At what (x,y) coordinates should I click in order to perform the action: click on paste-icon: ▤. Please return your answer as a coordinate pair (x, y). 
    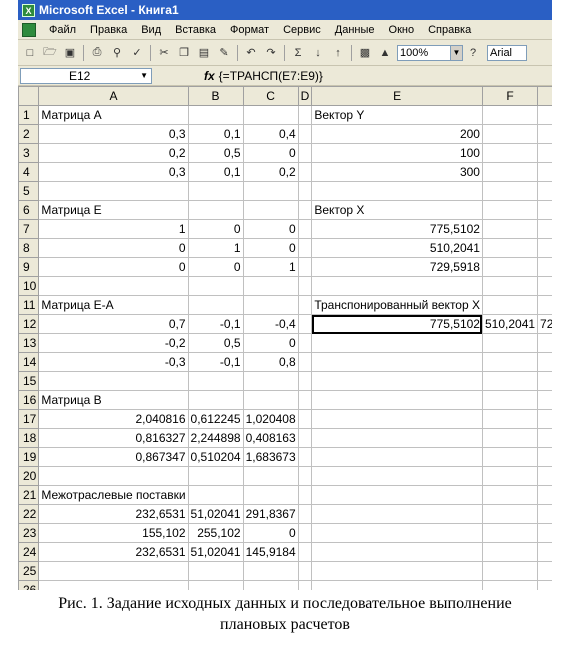
    Looking at the image, I should click on (204, 53).